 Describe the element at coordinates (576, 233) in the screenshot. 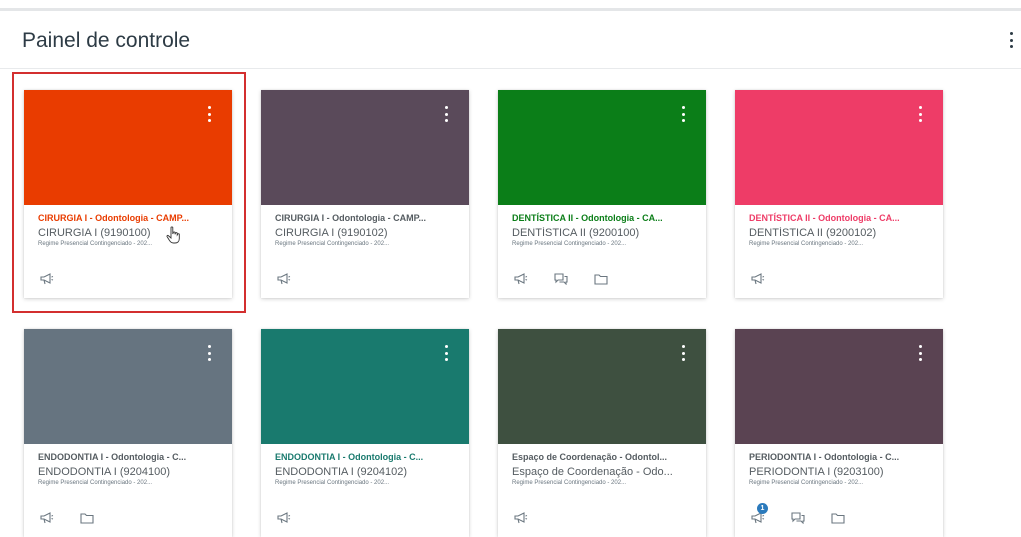

I see `card-subtitle: DENTÍSTICA II (9200100)` at that location.